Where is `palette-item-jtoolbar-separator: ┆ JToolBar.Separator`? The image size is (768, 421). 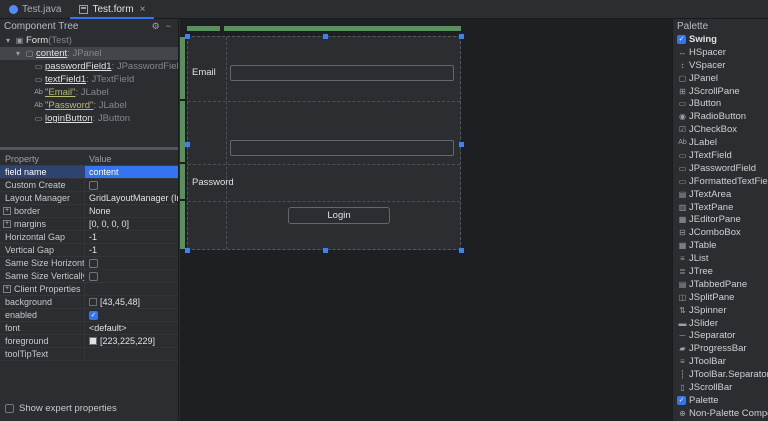
palette-item-jtoolbar-separator: ┆ JToolBar.Separator is located at coordinates (720, 374).